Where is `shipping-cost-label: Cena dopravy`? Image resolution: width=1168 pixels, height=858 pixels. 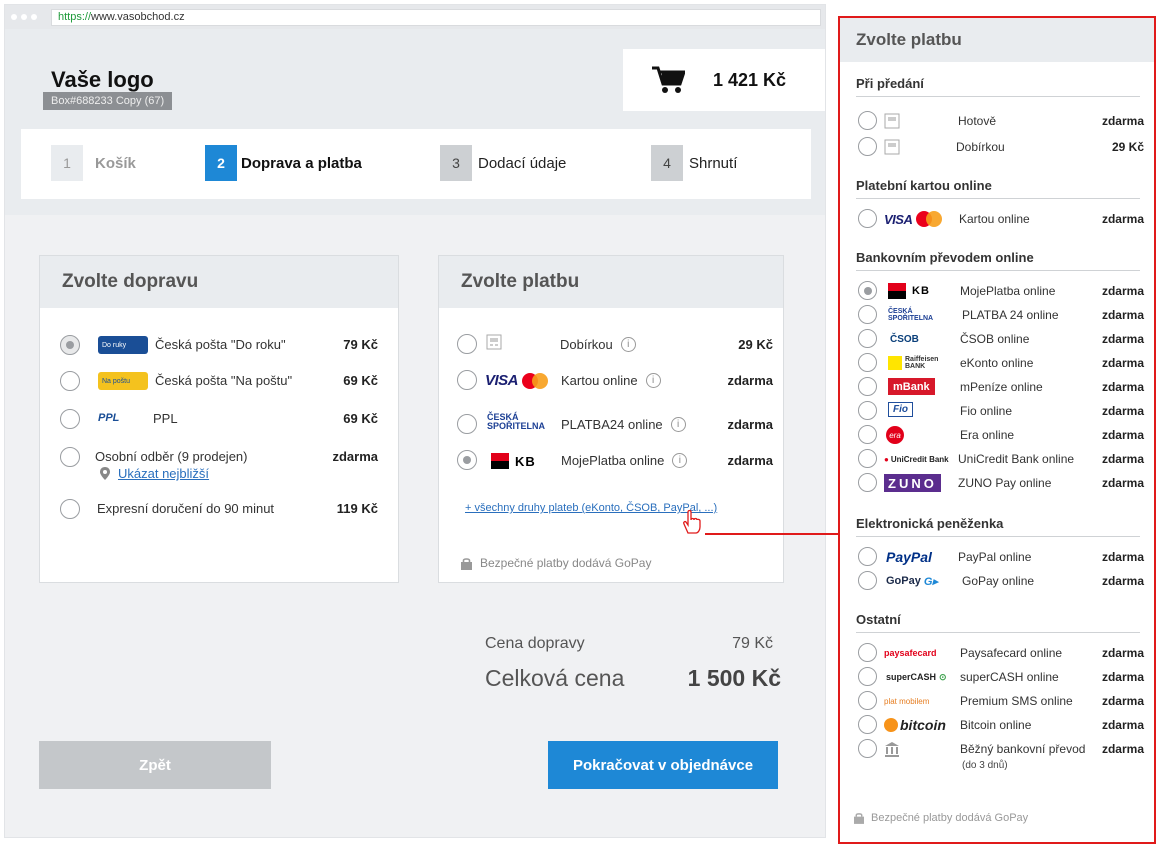 shipping-cost-label: Cena dopravy is located at coordinates (535, 643).